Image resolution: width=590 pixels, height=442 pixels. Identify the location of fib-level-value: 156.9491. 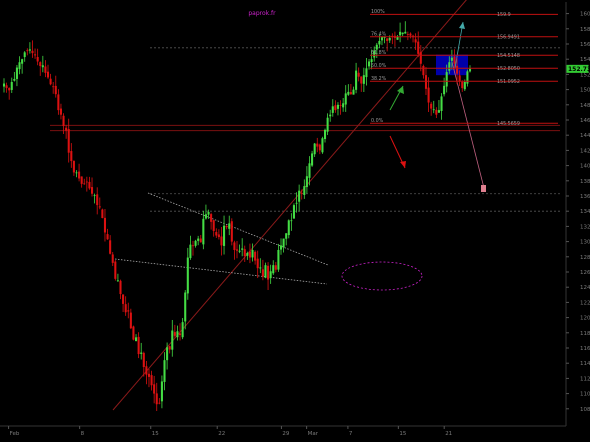
(508, 37).